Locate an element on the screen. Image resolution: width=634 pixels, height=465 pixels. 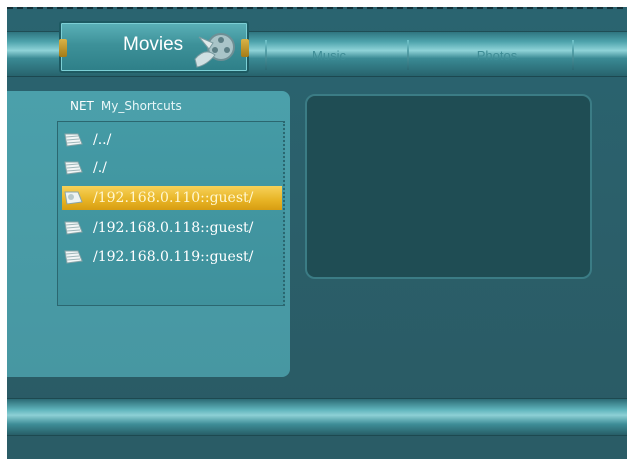
list-item-label: /192.168.0.119::guest/ is located at coordinates (173, 257).